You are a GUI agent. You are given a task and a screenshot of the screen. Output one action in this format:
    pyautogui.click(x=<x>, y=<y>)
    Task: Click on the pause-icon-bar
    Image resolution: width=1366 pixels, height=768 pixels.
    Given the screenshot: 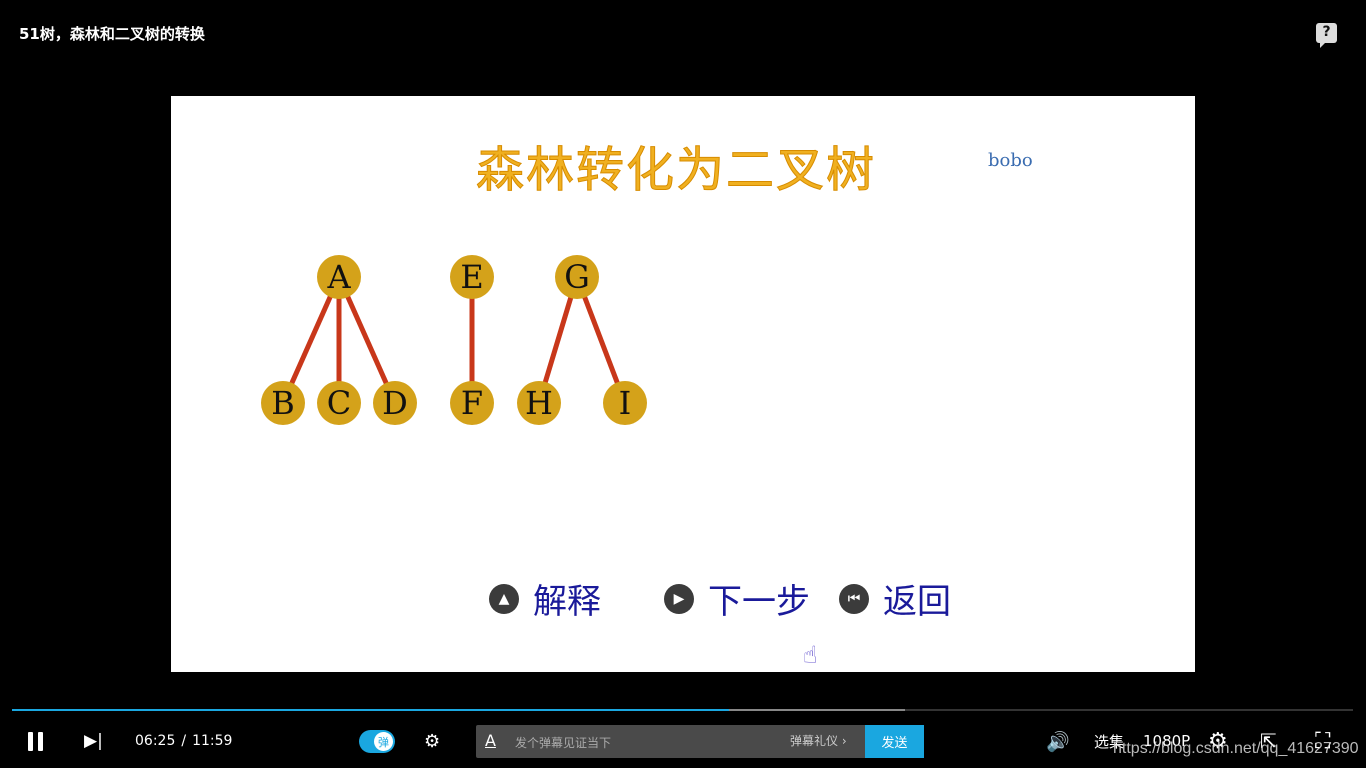 What is the action you would take?
    pyautogui.click(x=40, y=741)
    